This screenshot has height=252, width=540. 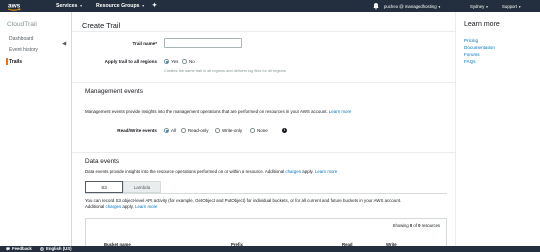 I want to click on apply-yes-label: Yes, so click(x=174, y=61).